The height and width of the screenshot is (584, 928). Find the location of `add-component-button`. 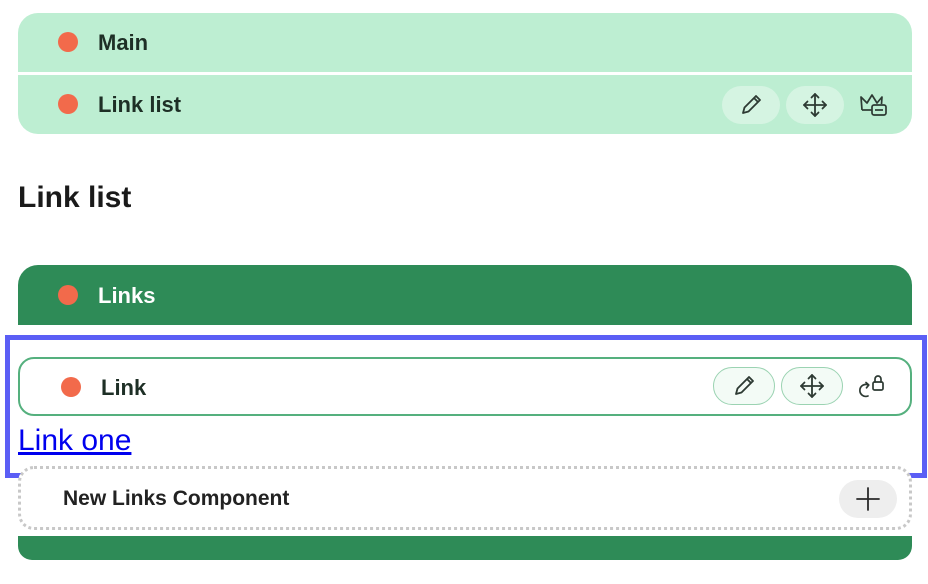

add-component-button is located at coordinates (868, 499).